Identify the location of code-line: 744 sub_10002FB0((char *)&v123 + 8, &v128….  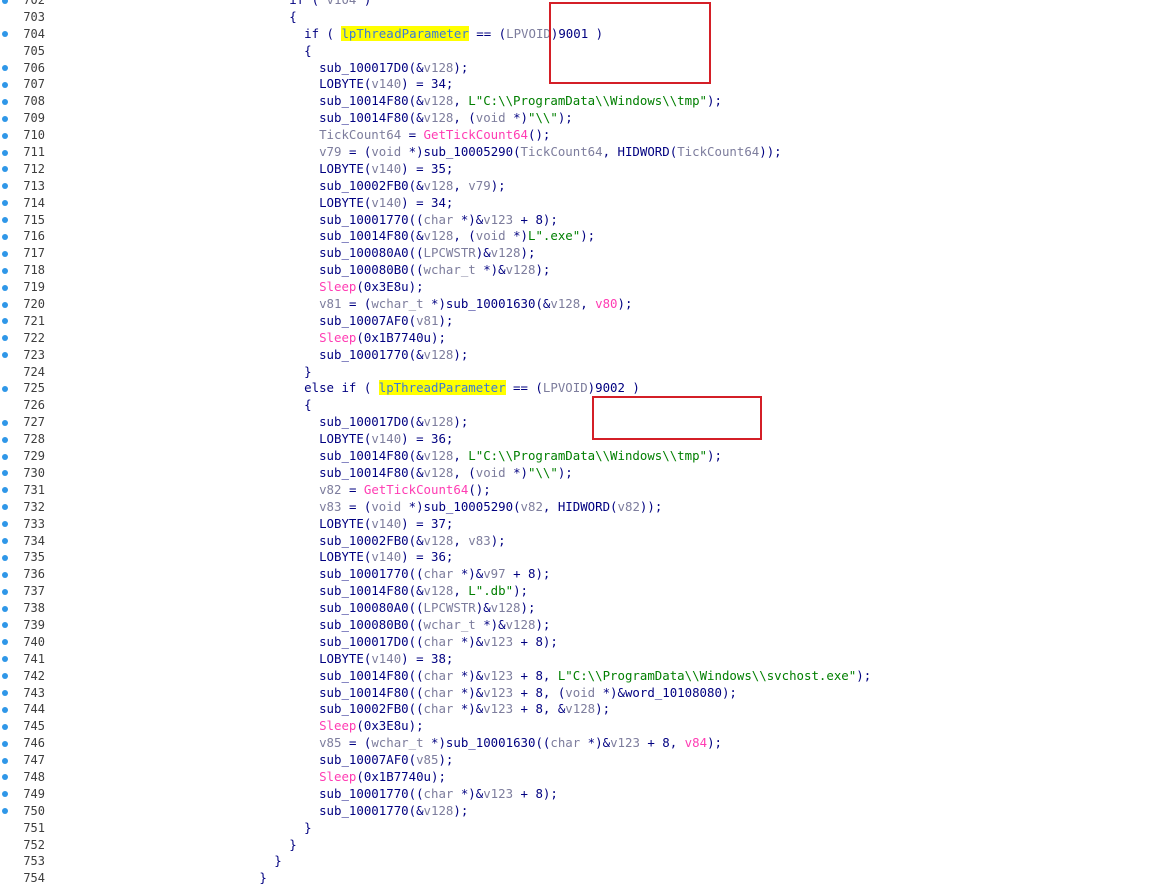
(575, 709).